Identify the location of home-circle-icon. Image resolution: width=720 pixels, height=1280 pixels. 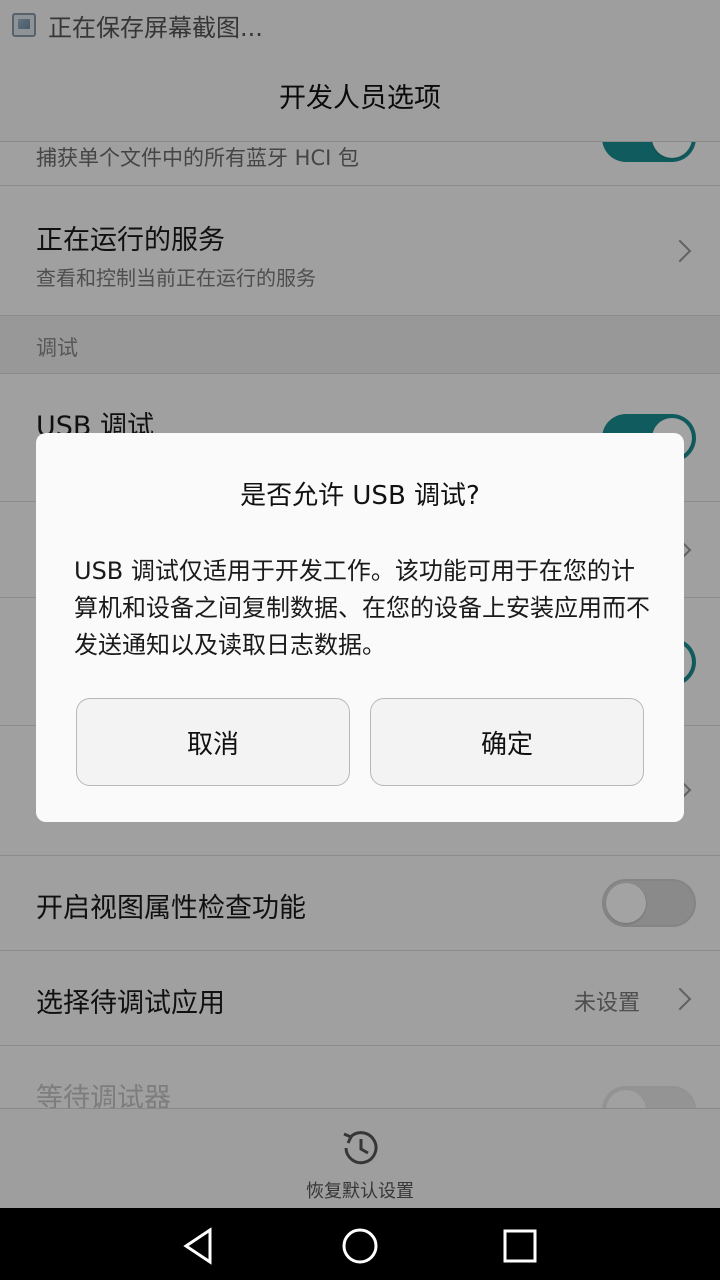
(360, 1246).